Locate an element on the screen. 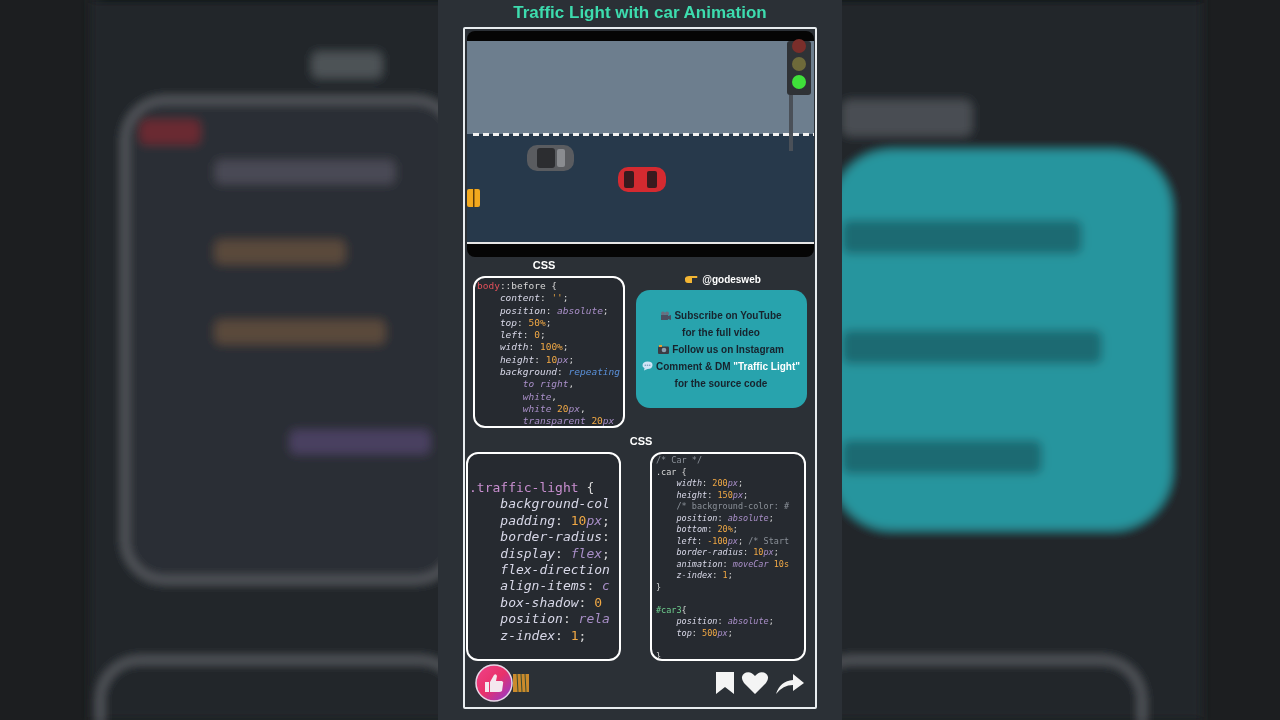 The image size is (1280, 720). traffic-light-pole is located at coordinates (790, 123).